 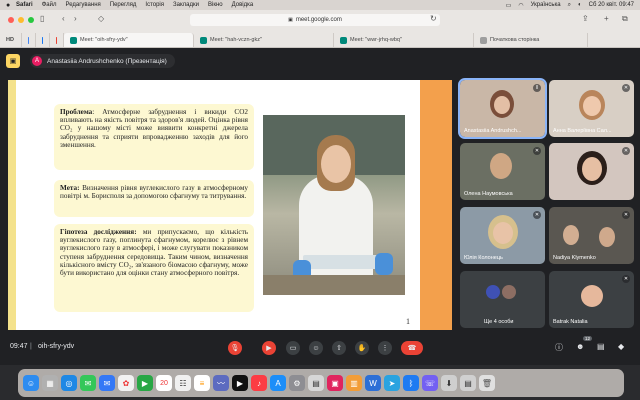 What do you see at coordinates (82, 5) in the screenshot?
I see `menu-edit: Редагування` at bounding box center [82, 5].